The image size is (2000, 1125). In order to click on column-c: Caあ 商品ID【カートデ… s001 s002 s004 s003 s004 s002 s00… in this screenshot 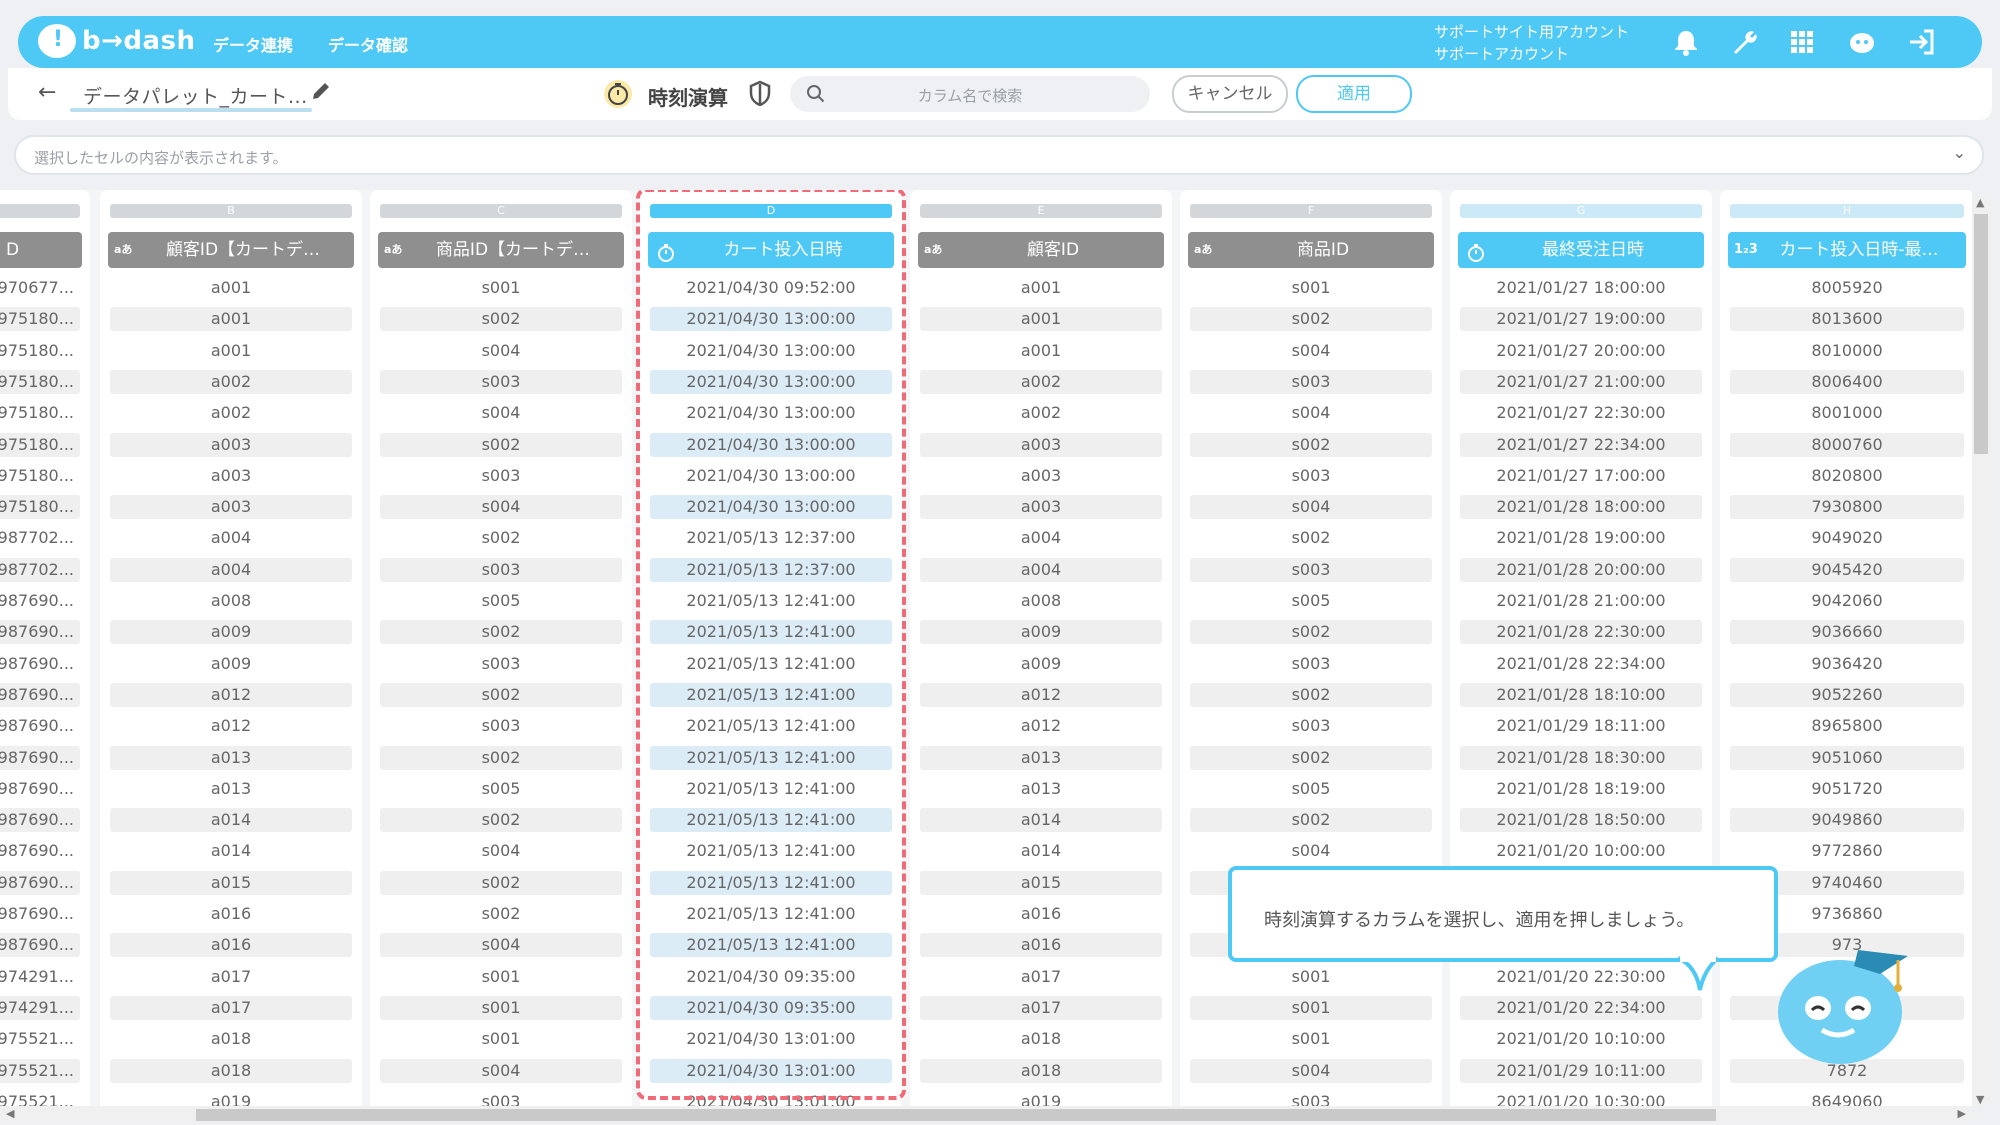, I will do `click(501, 650)`.